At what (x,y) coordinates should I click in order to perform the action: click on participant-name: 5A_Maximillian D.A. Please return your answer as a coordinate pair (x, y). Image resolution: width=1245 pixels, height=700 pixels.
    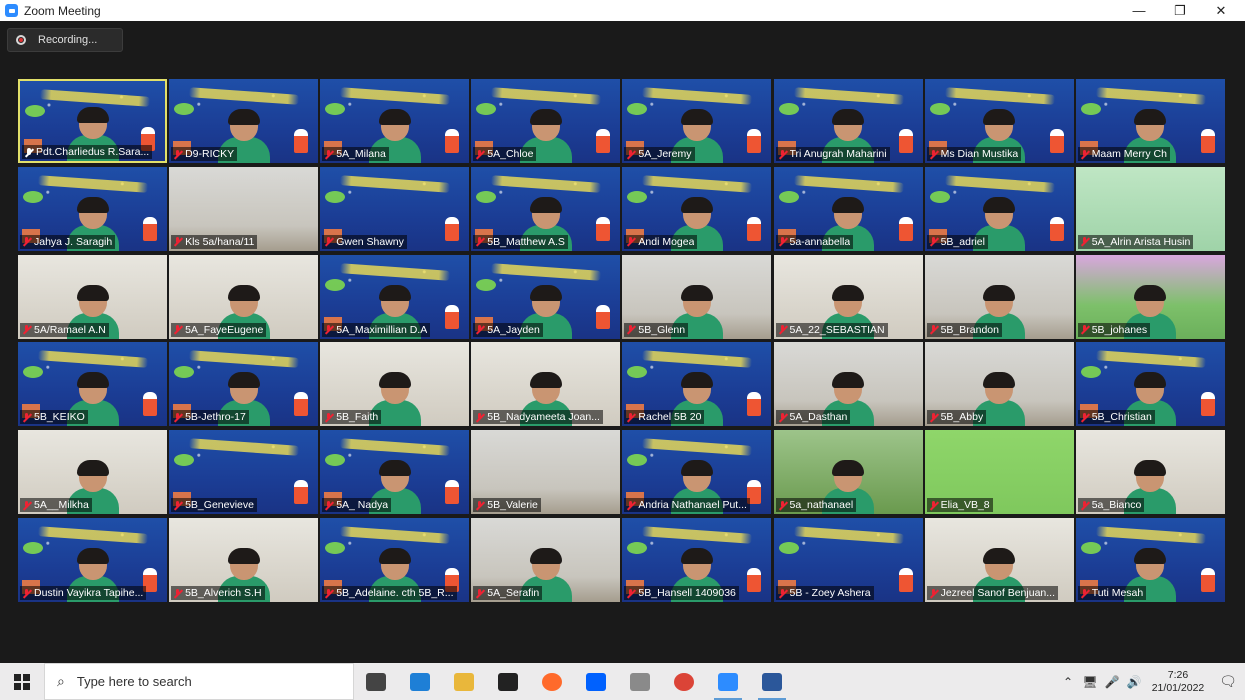
    Looking at the image, I should click on (382, 329).